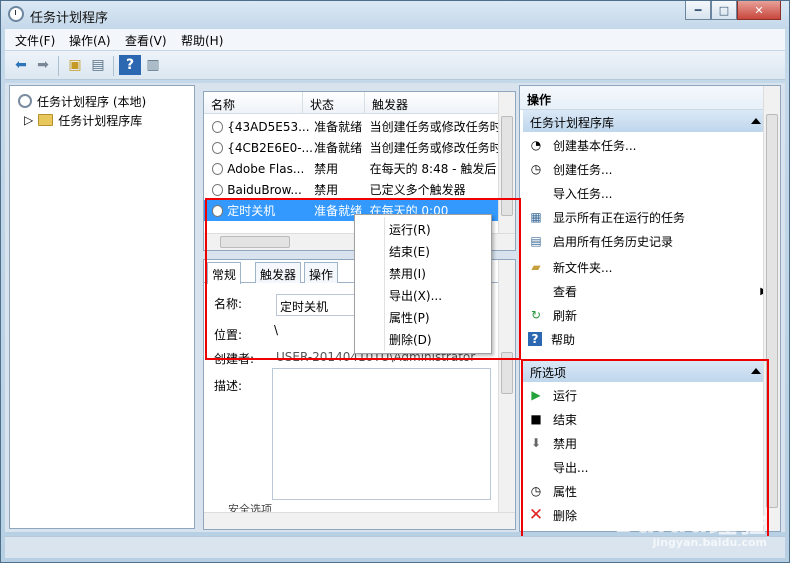 The height and width of the screenshot is (563, 790). I want to click on status-column: 状态, so click(334, 103).